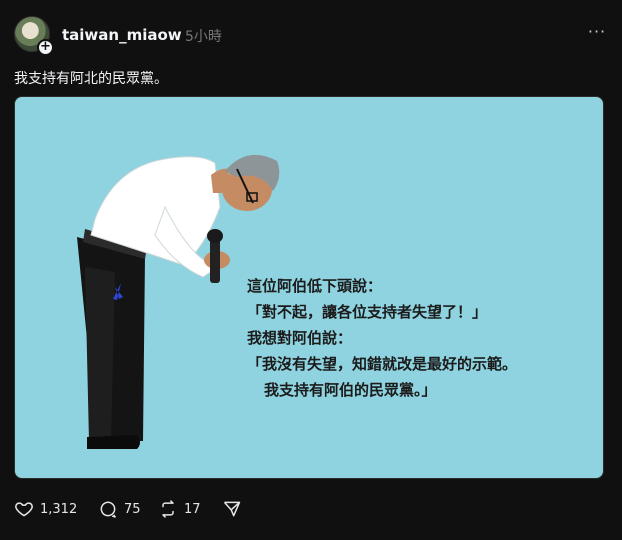 The height and width of the screenshot is (540, 622). What do you see at coordinates (382, 364) in the screenshot?
I see `quote-line-4: 「我沒有失望，知錯就改是最好的示範。` at bounding box center [382, 364].